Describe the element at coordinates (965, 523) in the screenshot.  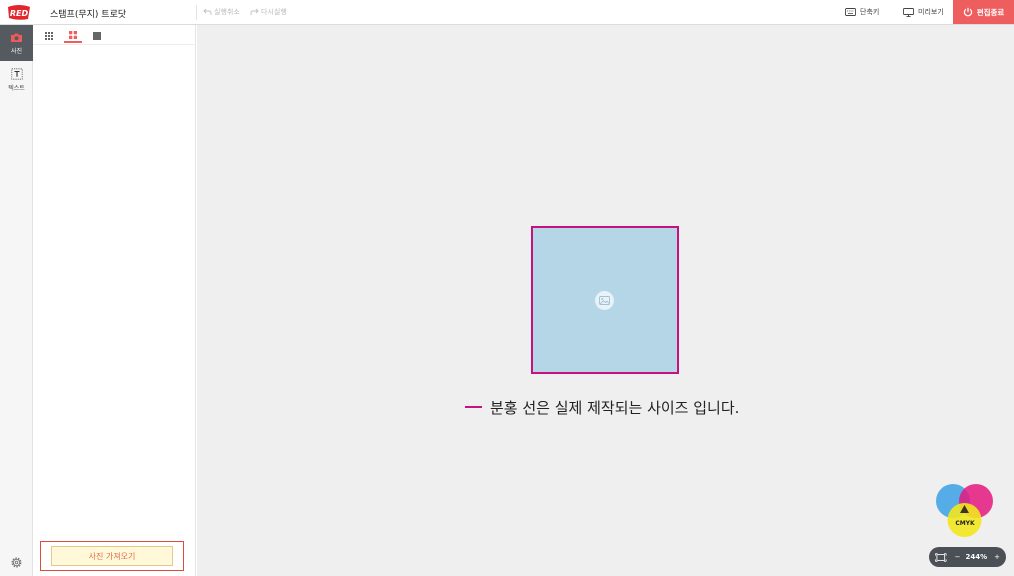
I see `cmyk-label: CMYK` at that location.